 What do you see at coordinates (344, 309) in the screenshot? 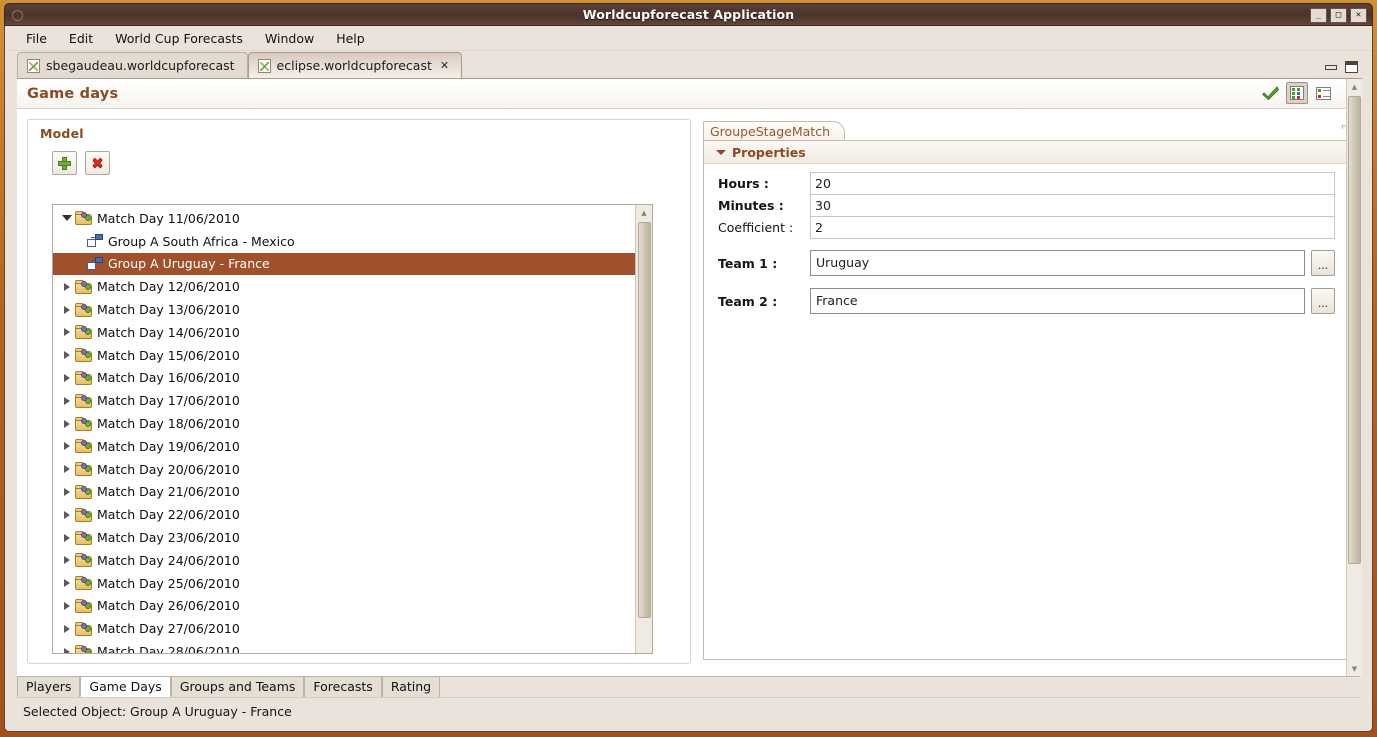
I see `tree-row: Match Day 13/06/2010` at bounding box center [344, 309].